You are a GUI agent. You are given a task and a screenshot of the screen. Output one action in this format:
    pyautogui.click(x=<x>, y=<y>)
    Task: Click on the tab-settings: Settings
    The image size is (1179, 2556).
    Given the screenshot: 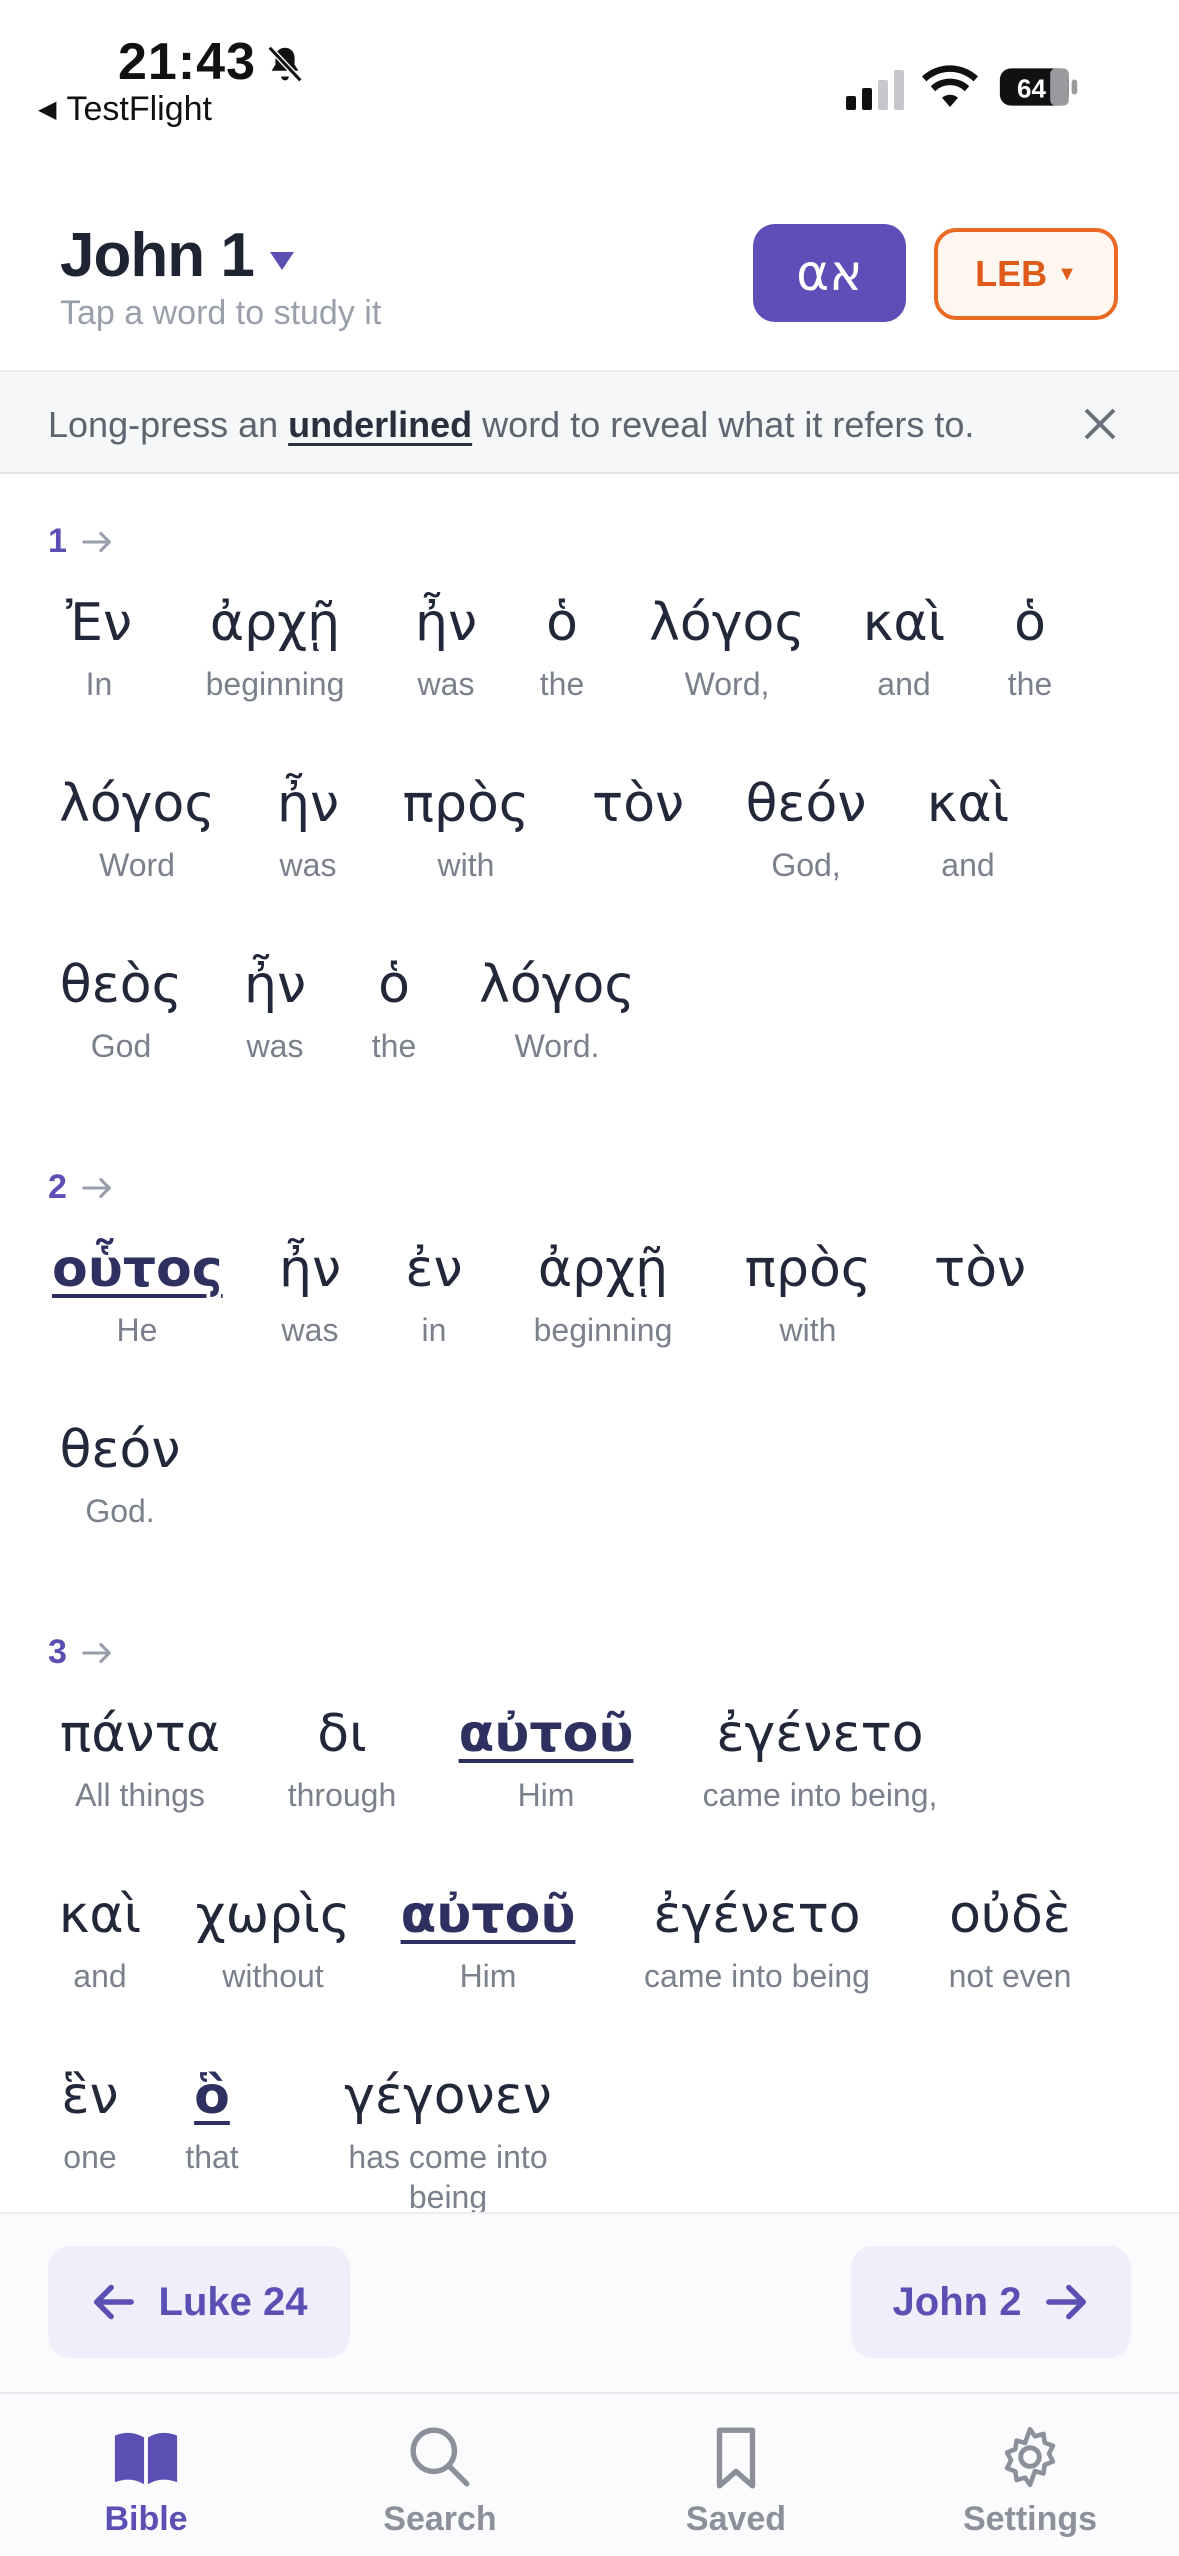 What is the action you would take?
    pyautogui.click(x=1030, y=2481)
    